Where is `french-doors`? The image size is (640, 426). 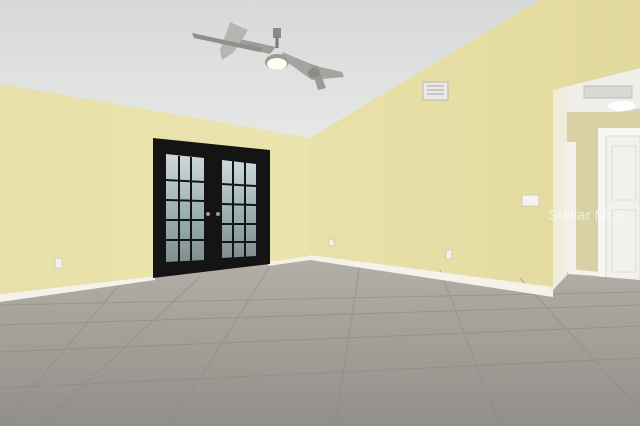
french-doors is located at coordinates (211, 208).